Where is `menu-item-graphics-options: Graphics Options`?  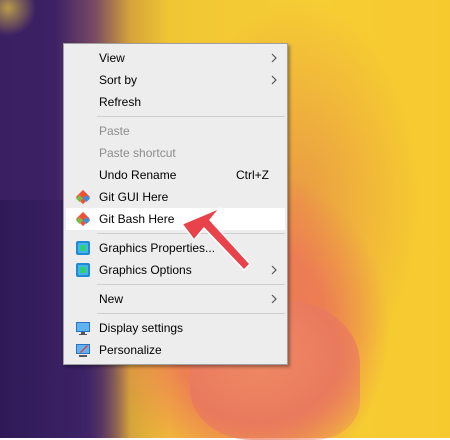 menu-item-graphics-options: Graphics Options is located at coordinates (175, 270).